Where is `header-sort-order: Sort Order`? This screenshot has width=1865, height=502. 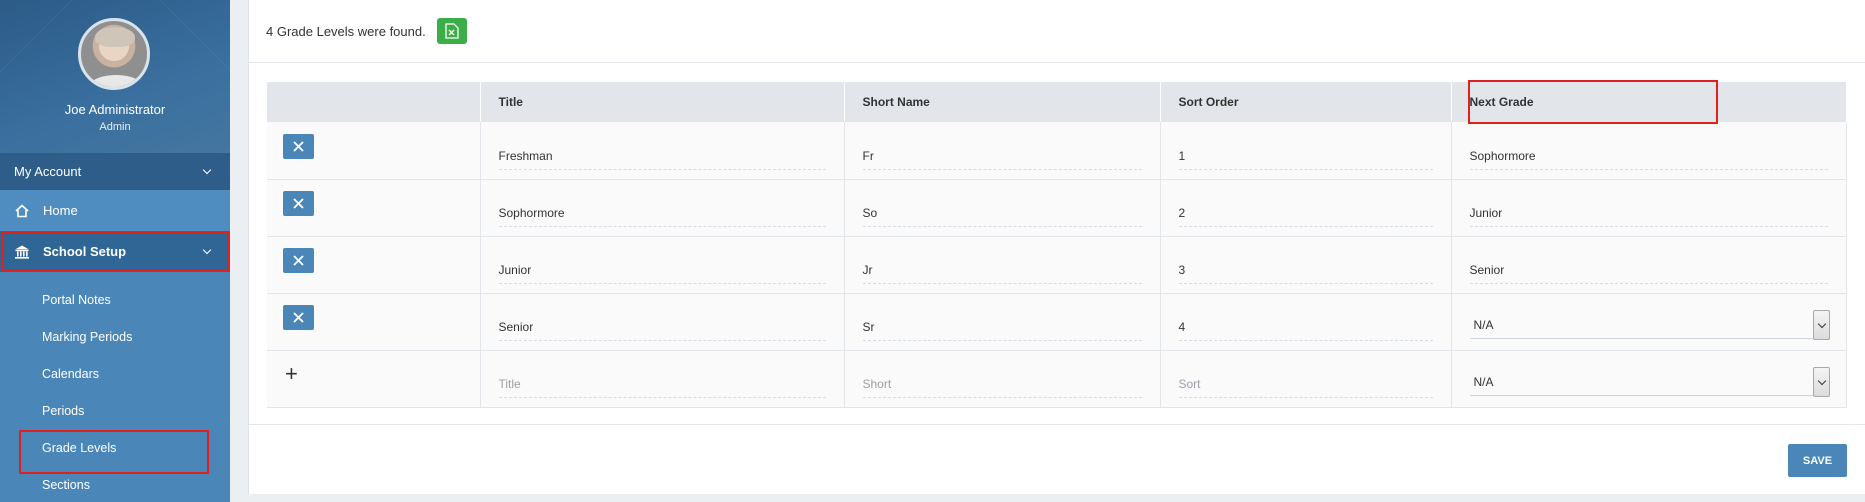 header-sort-order: Sort Order is located at coordinates (1306, 102).